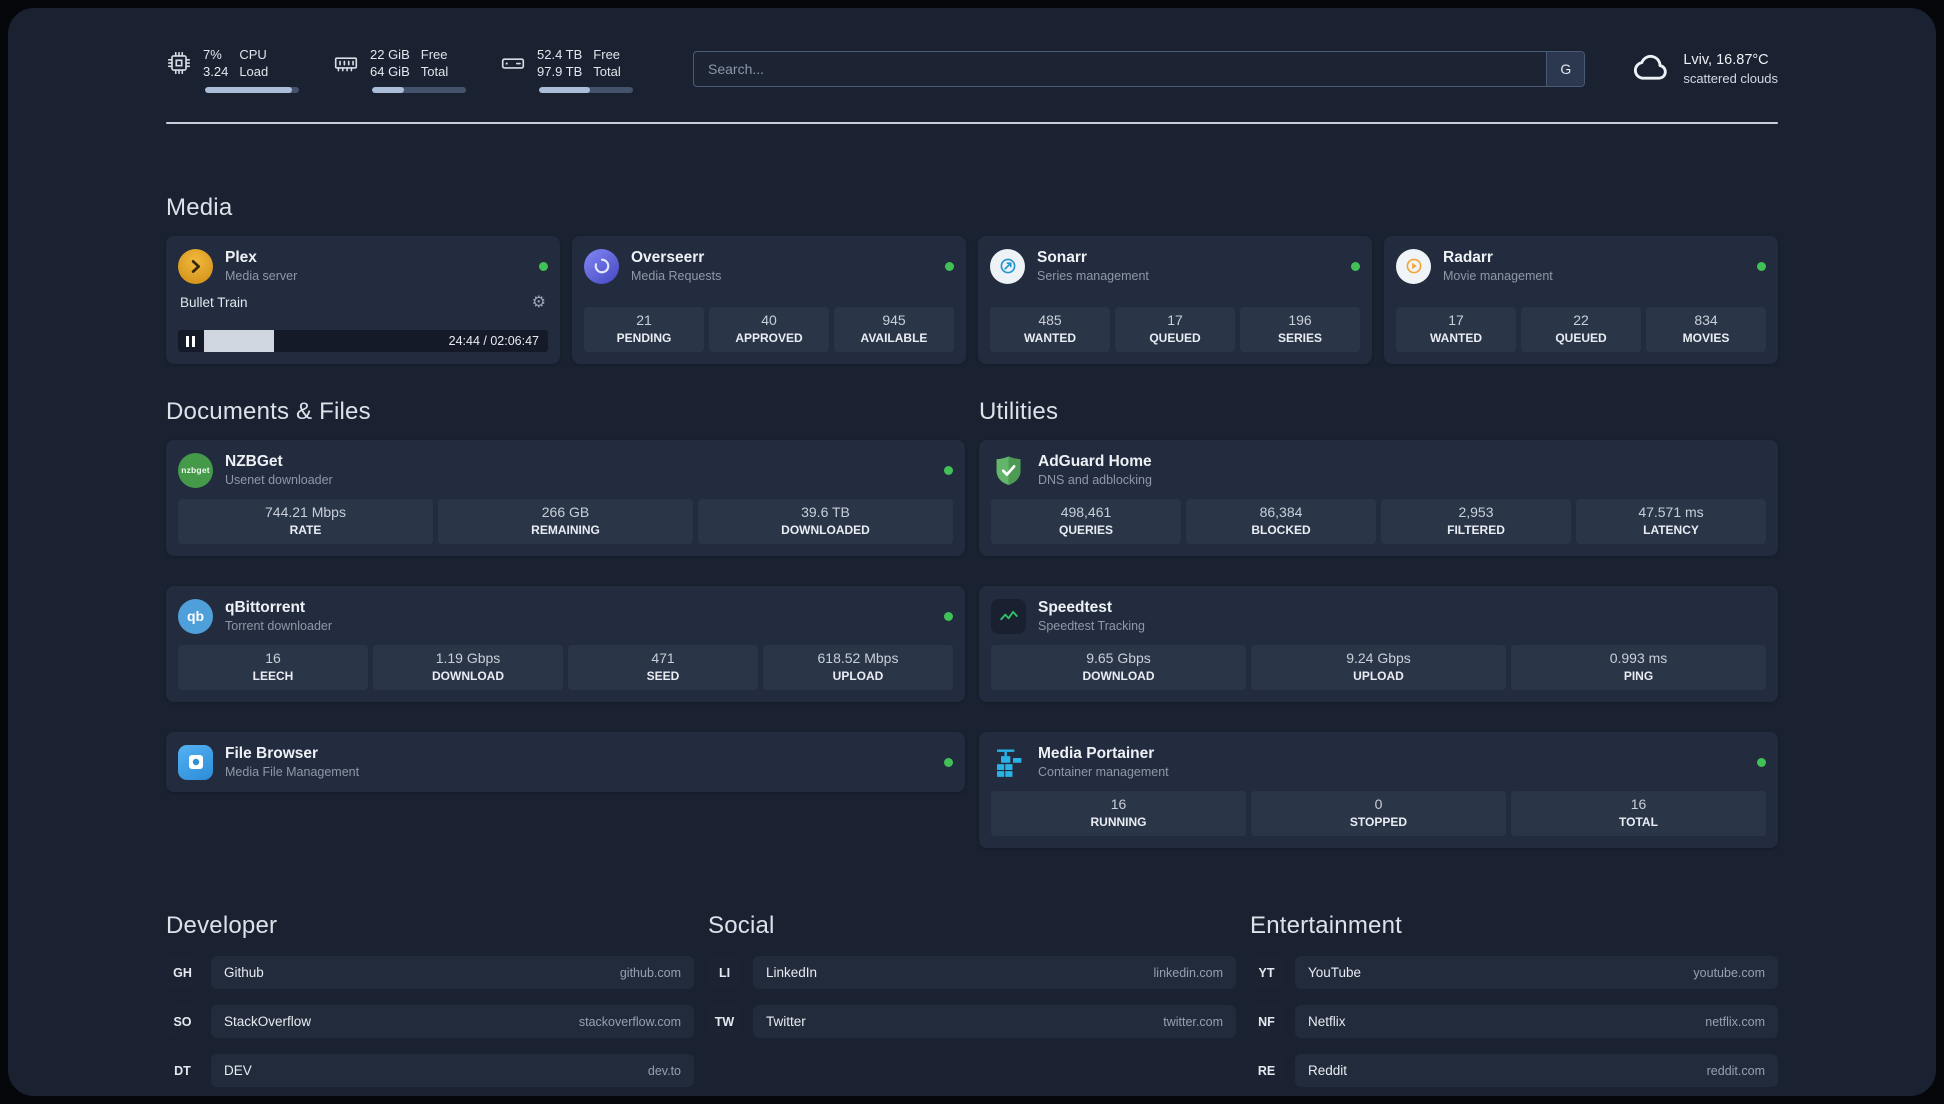 The width and height of the screenshot is (1944, 1104). I want to click on app-subtitle: Media server, so click(261, 276).